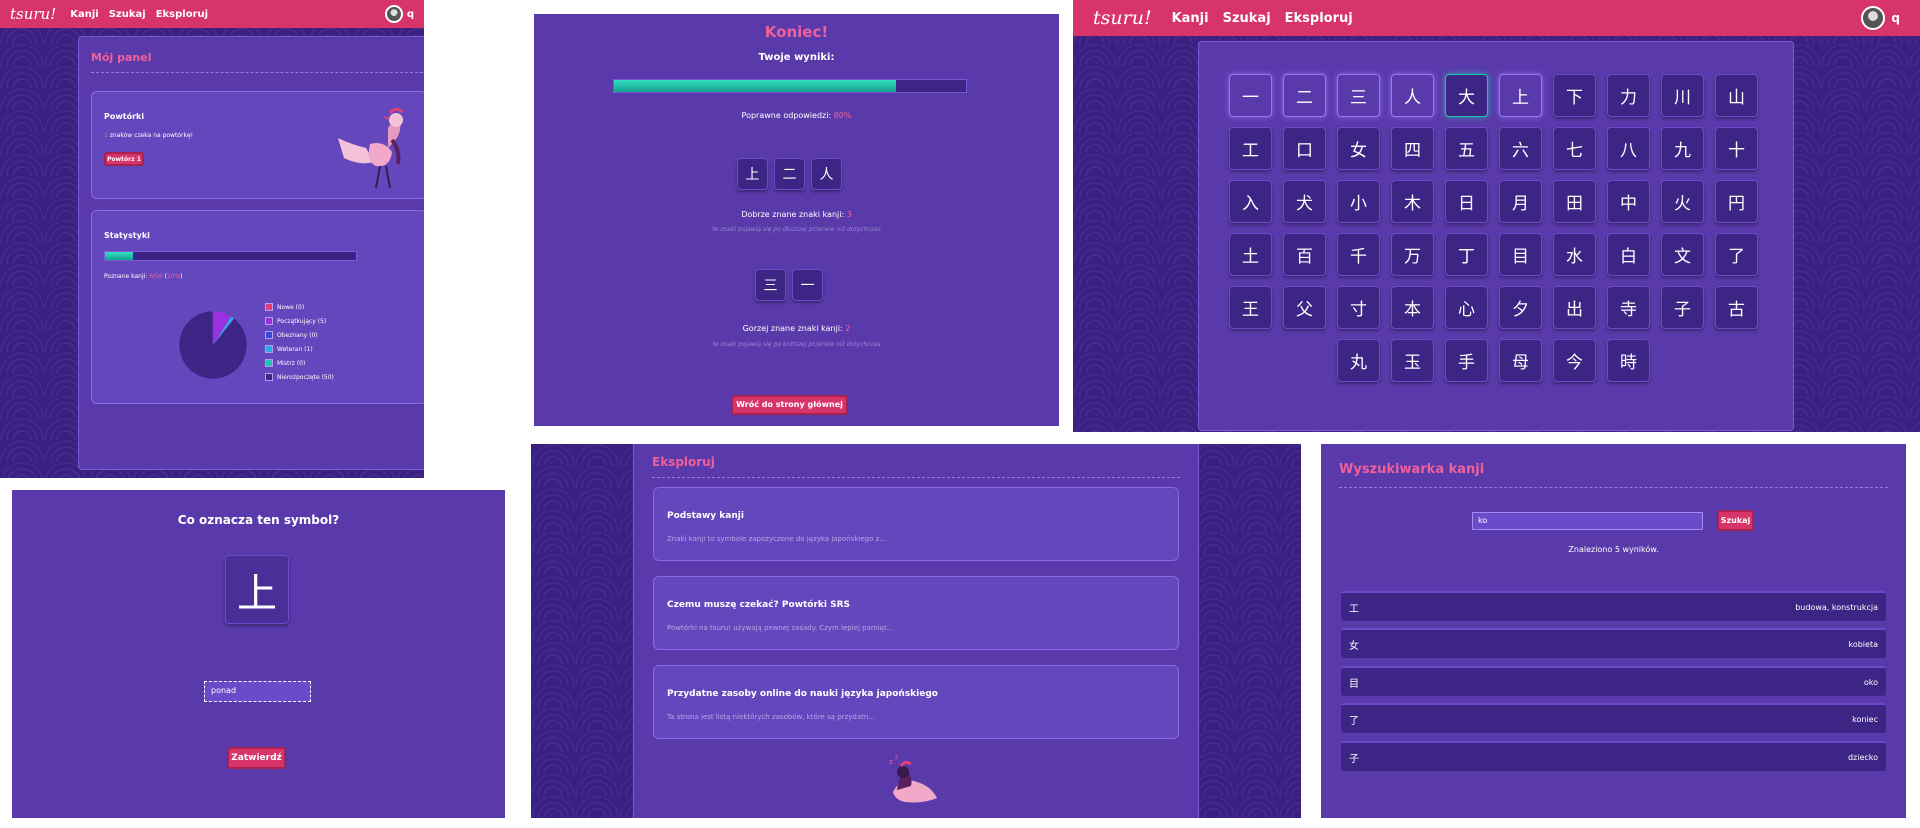 The height and width of the screenshot is (828, 1920). Describe the element at coordinates (1358, 254) in the screenshot. I see `kanji-tile: 千` at that location.